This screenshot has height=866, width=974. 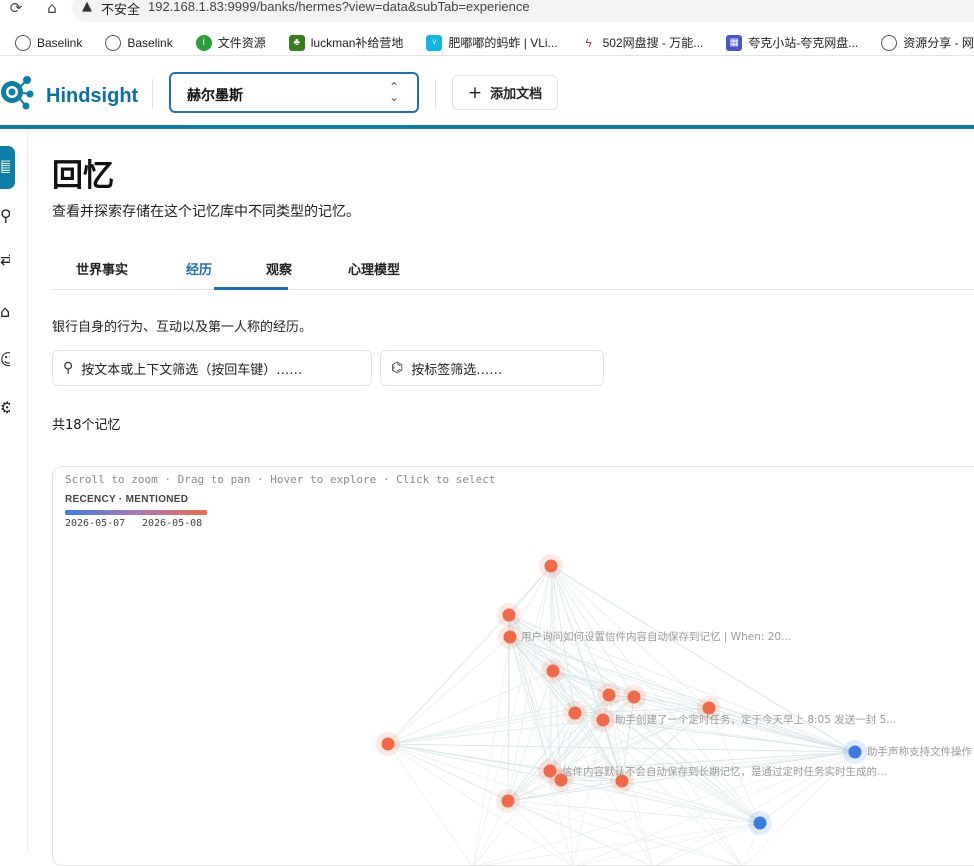 I want to click on building-icon: ⌂, so click(x=5, y=311).